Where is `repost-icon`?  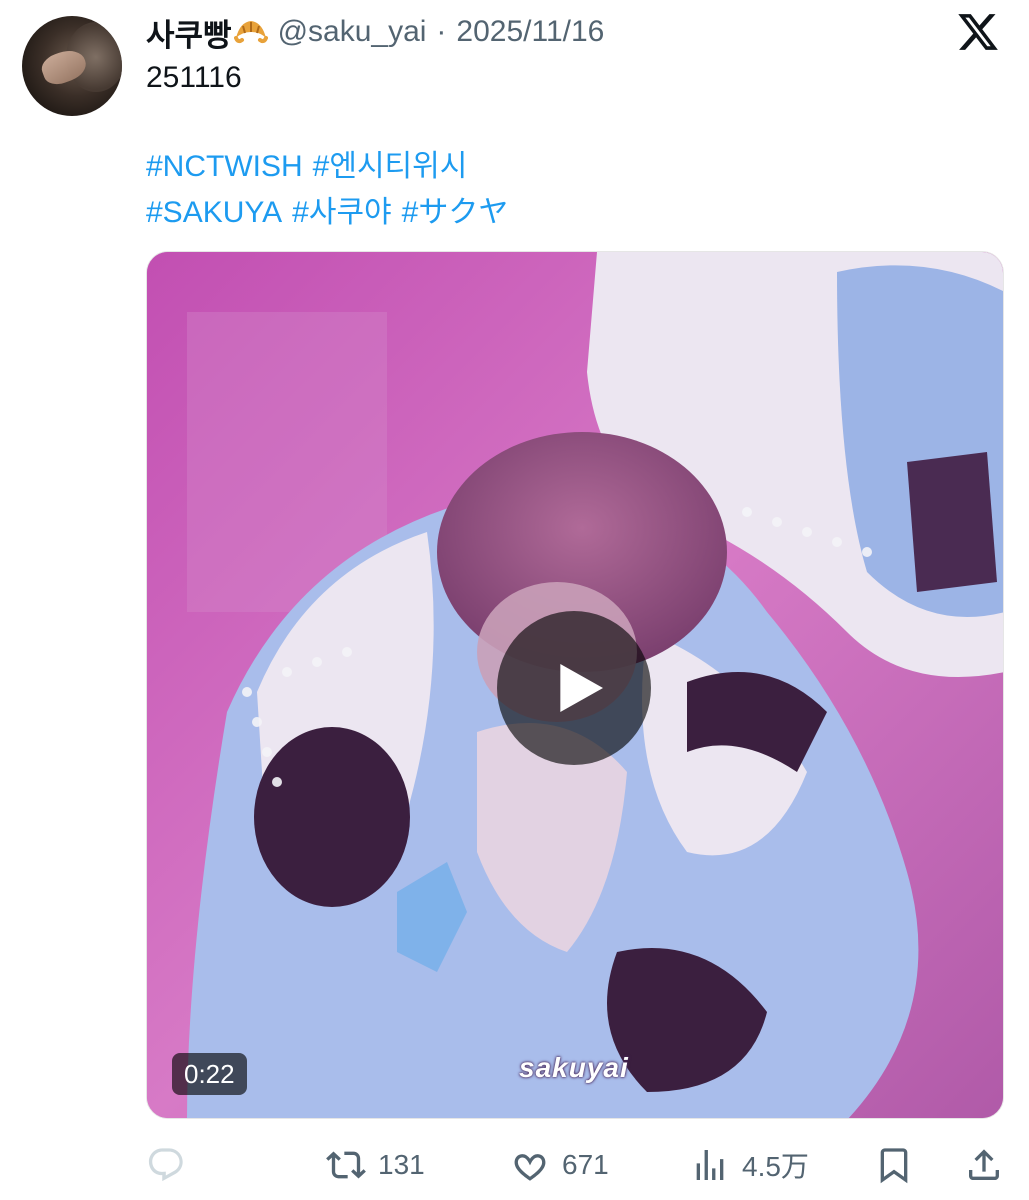
repost-icon is located at coordinates (346, 1165).